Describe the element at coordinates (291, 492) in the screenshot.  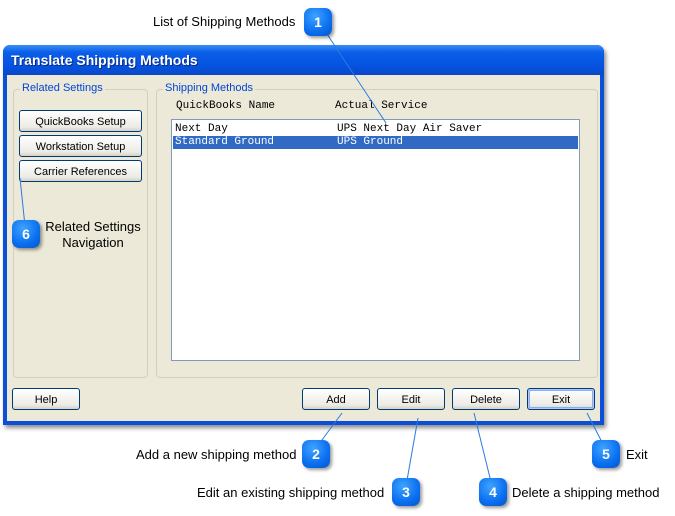
I see `callout-text-3: Edit an existing shipping method` at that location.